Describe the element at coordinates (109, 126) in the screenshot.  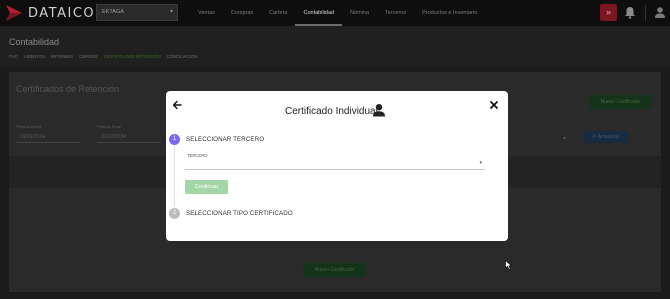
I see `to-period-label: Periodo Final` at that location.